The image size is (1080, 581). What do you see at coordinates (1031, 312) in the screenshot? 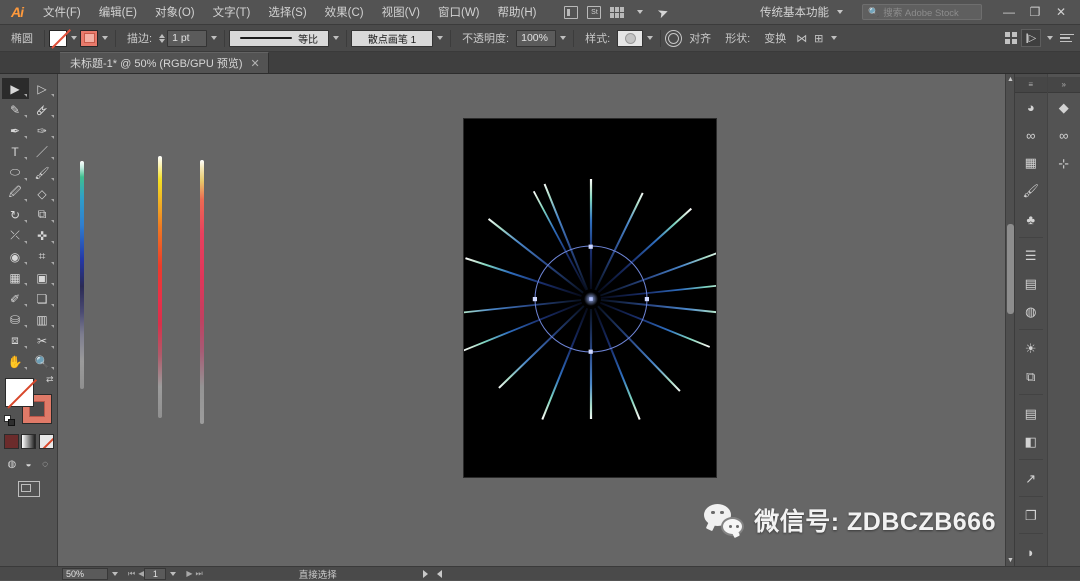
I see `transparency-icon: ◍` at bounding box center [1031, 312].